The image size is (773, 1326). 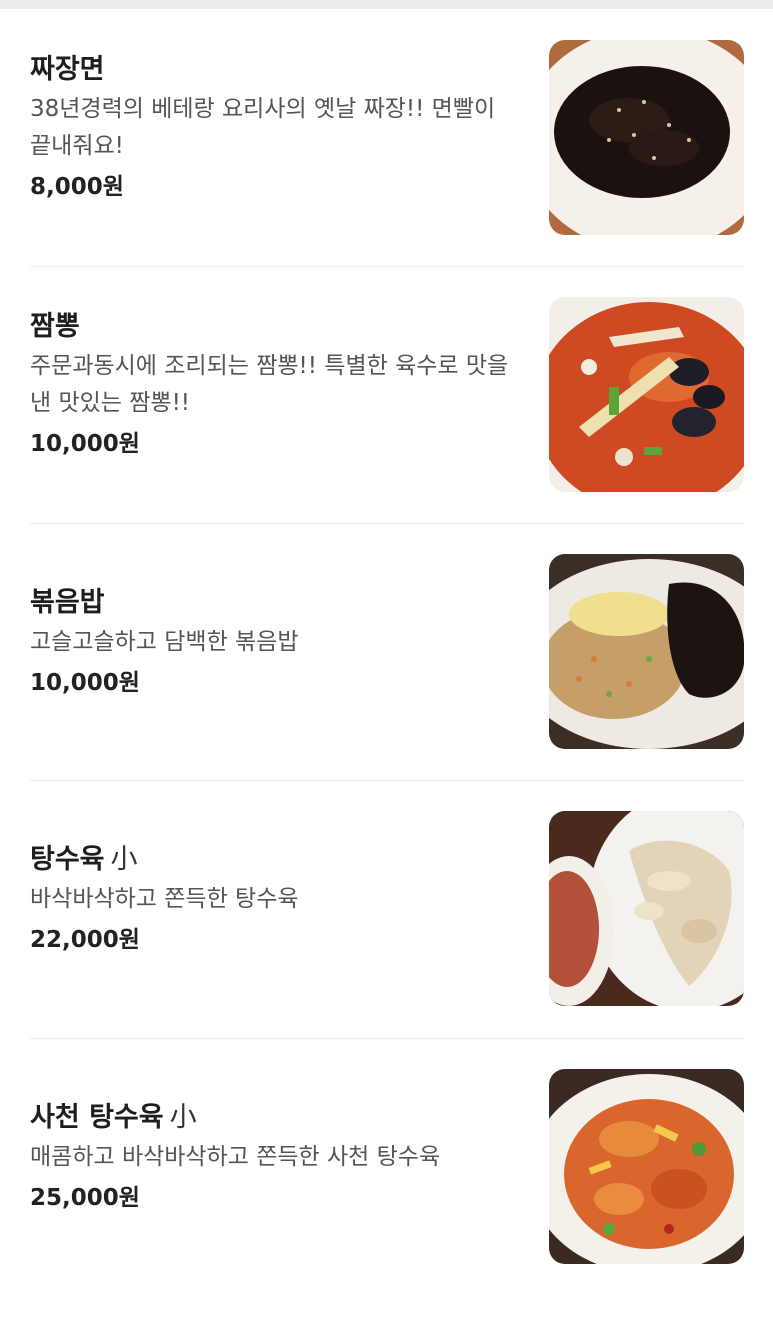 What do you see at coordinates (97, 1117) in the screenshot?
I see `menu-item-name: 사천 탕수육` at bounding box center [97, 1117].